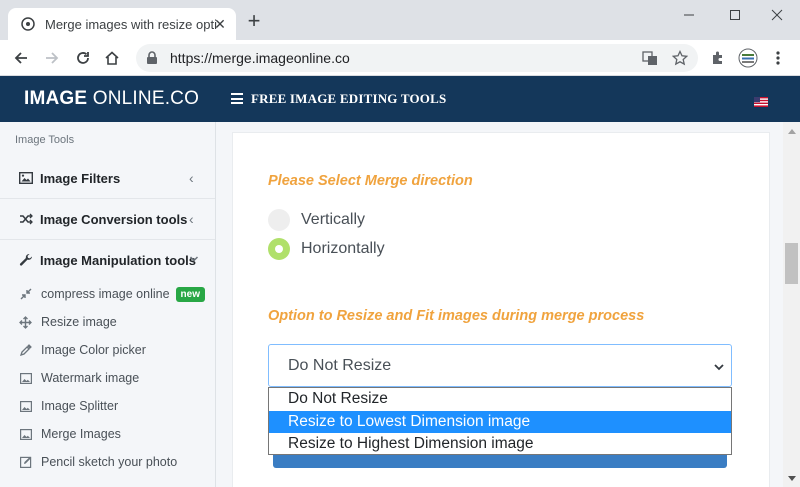  Describe the element at coordinates (152, 58) in the screenshot. I see `lock-icon` at that location.